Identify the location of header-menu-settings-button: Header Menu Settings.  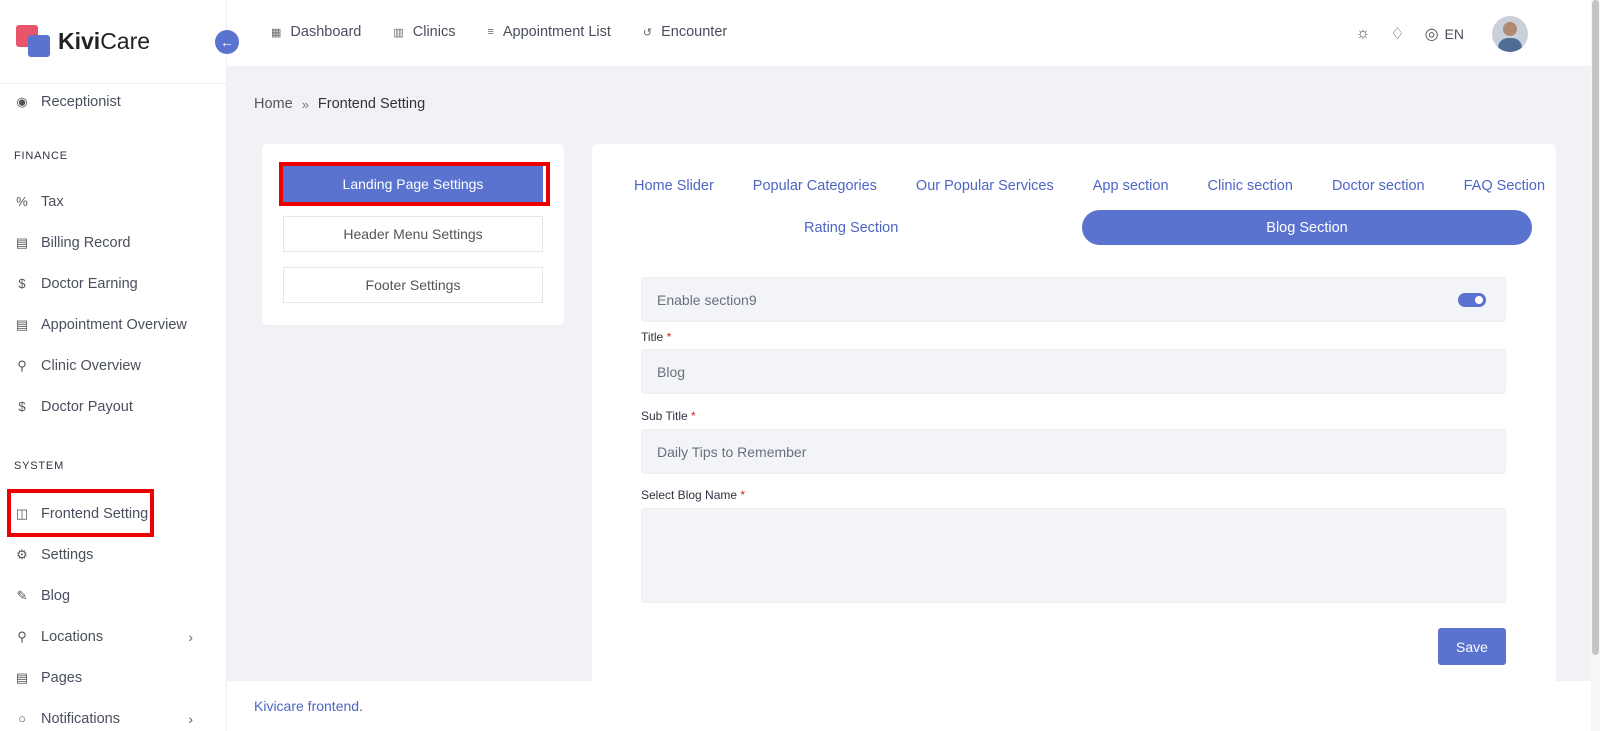
(413, 234).